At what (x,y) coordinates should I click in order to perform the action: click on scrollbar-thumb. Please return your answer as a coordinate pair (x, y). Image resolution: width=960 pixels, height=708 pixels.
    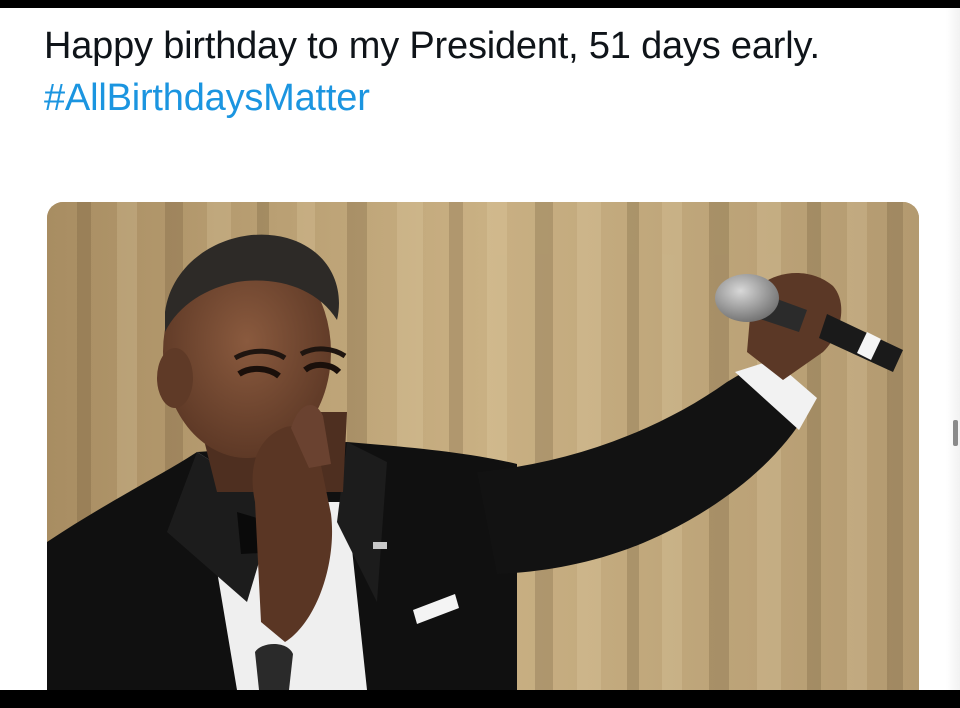
    Looking at the image, I should click on (955, 433).